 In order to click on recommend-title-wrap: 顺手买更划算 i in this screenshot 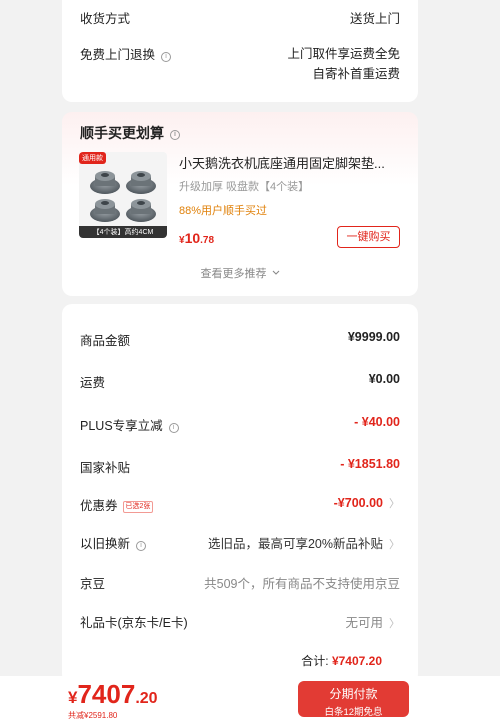, I will do `click(130, 133)`.